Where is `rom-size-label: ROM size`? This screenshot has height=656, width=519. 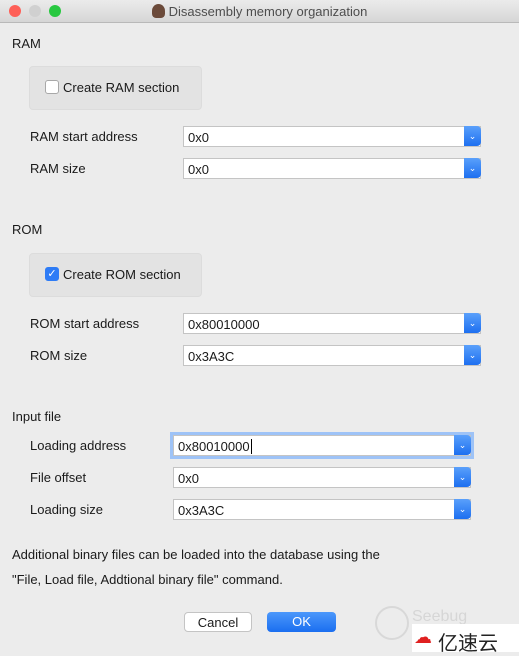 rom-size-label: ROM size is located at coordinates (59, 355).